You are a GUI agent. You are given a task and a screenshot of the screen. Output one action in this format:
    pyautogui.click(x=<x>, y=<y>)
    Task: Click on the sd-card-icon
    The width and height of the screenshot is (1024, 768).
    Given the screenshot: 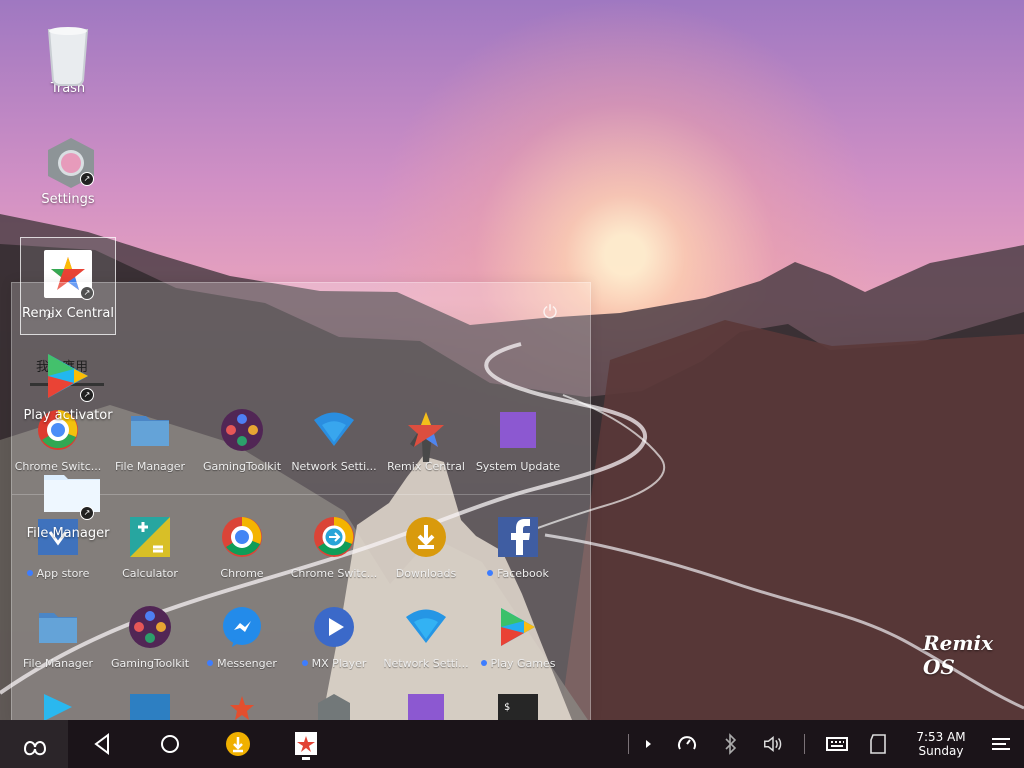 What is the action you would take?
    pyautogui.click(x=878, y=744)
    